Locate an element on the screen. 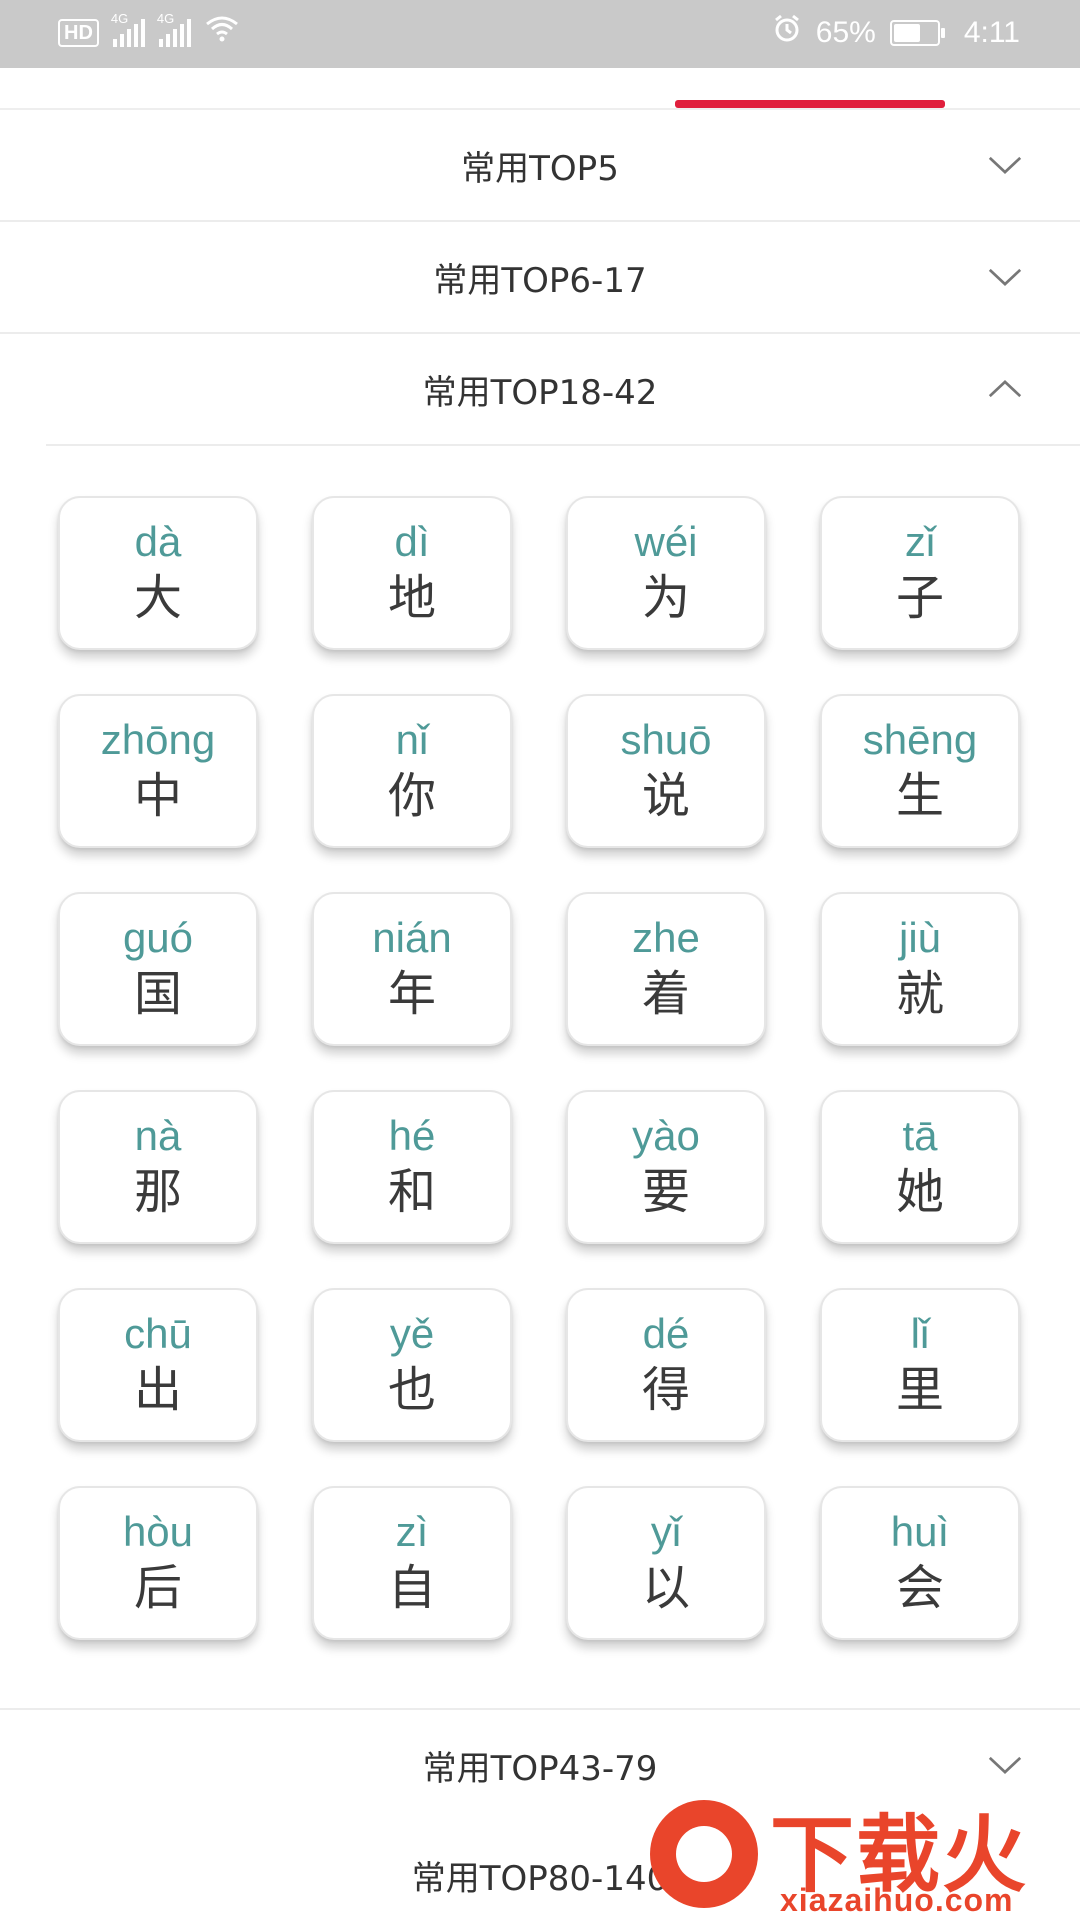 Image resolution: width=1080 pixels, height=1930 pixels. pinyin-label: wéi is located at coordinates (666, 541).